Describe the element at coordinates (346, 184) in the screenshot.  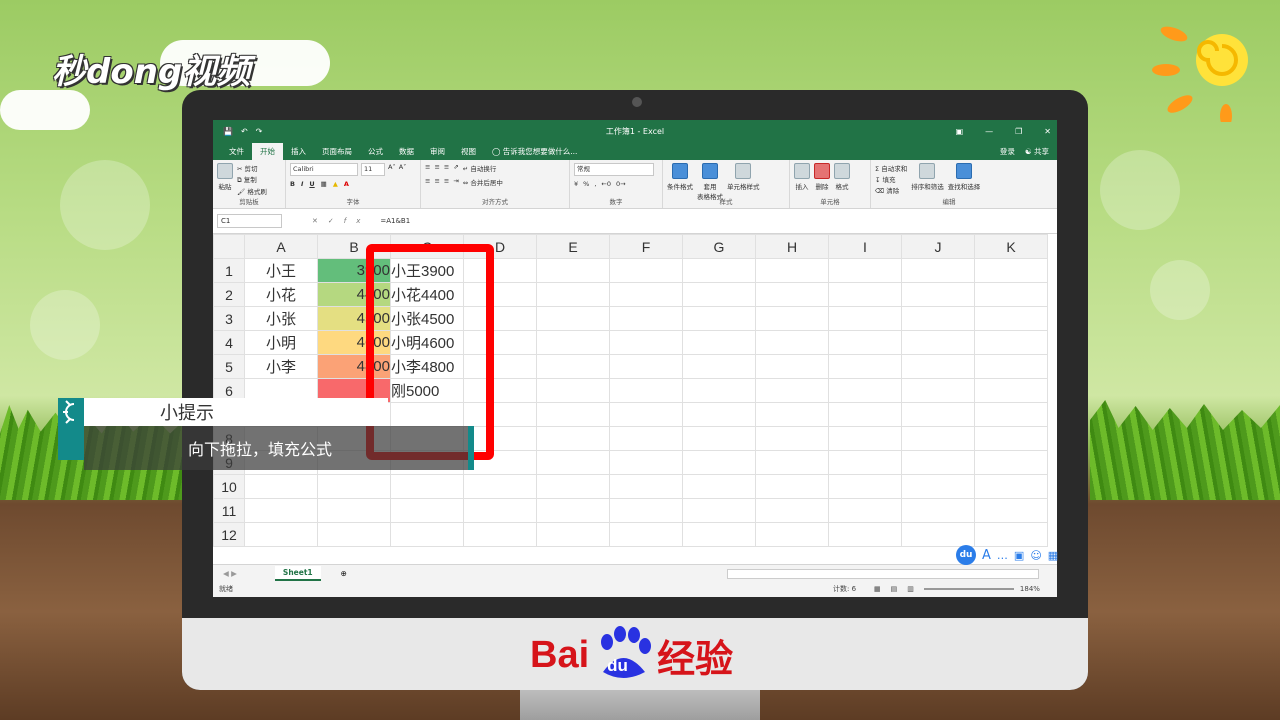
I see `font-color-icon: A` at that location.